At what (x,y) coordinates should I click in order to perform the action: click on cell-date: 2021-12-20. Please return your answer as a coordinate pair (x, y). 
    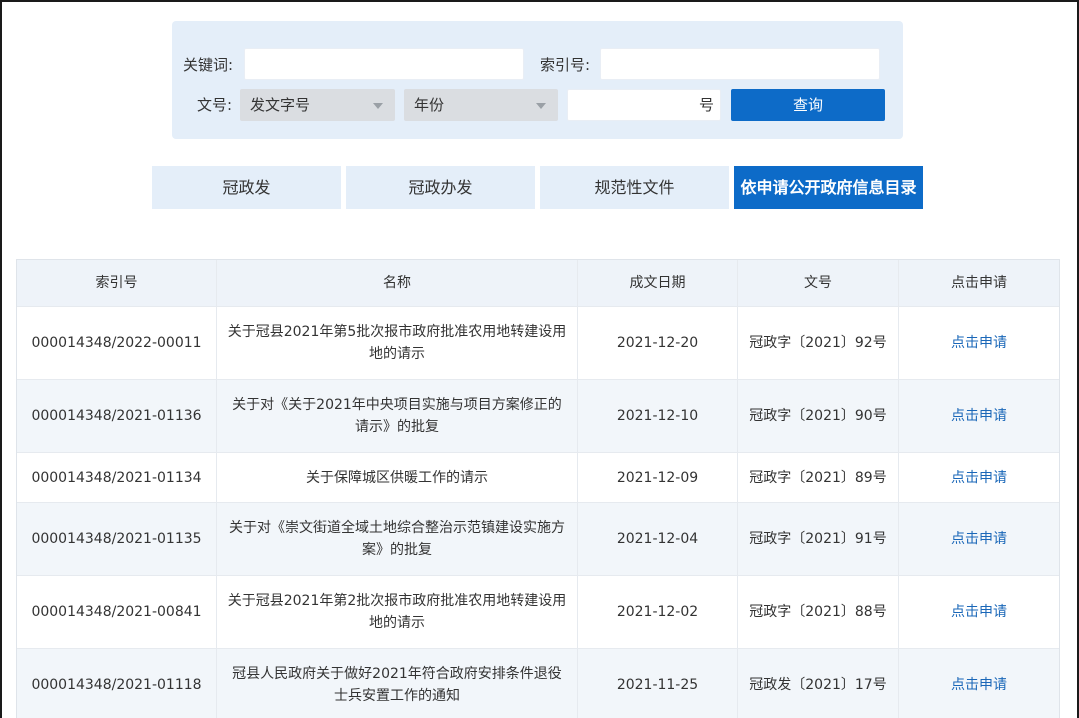
    Looking at the image, I should click on (658, 343).